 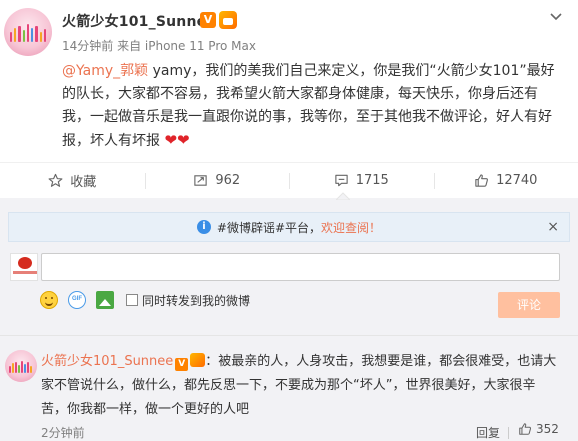 What do you see at coordinates (300, 267) in the screenshot?
I see `comment-input` at bounding box center [300, 267].